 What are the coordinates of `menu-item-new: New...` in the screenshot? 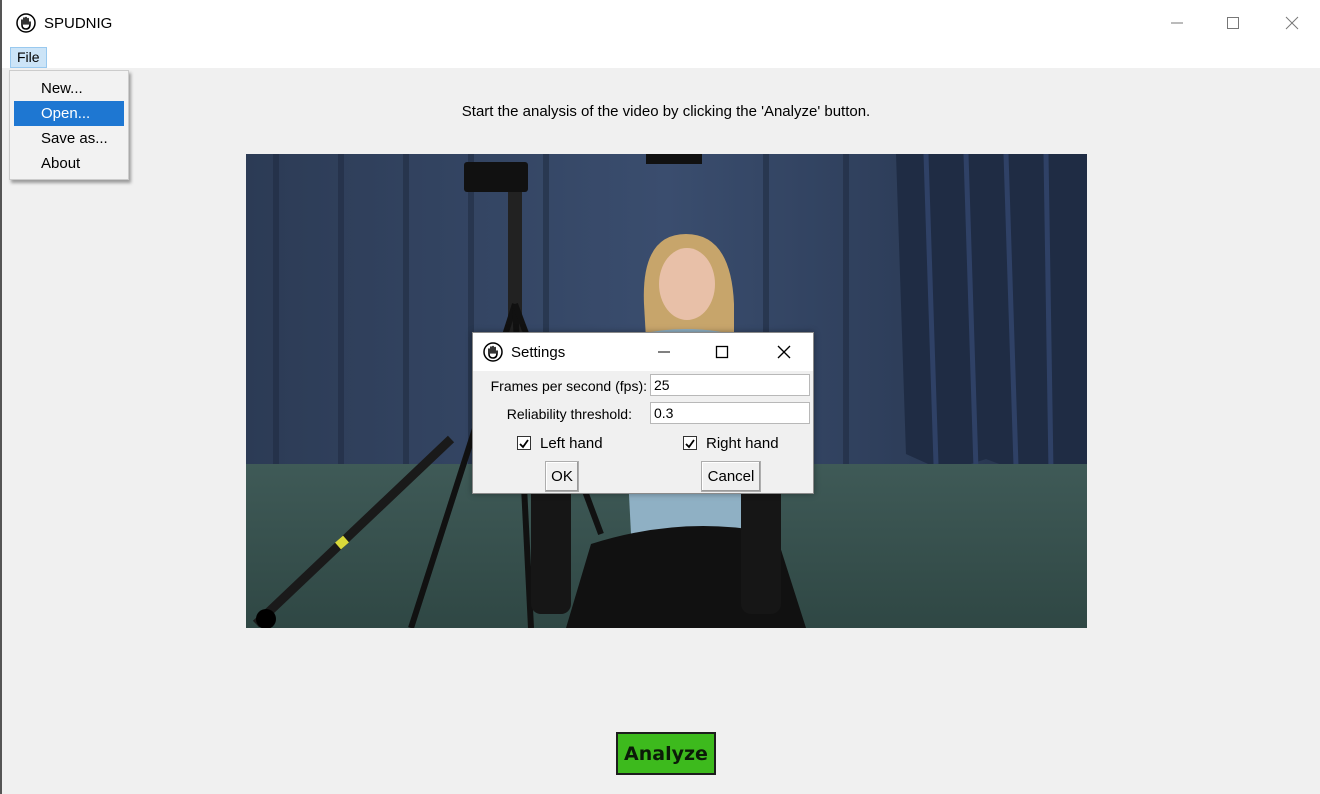 It's located at (69, 88).